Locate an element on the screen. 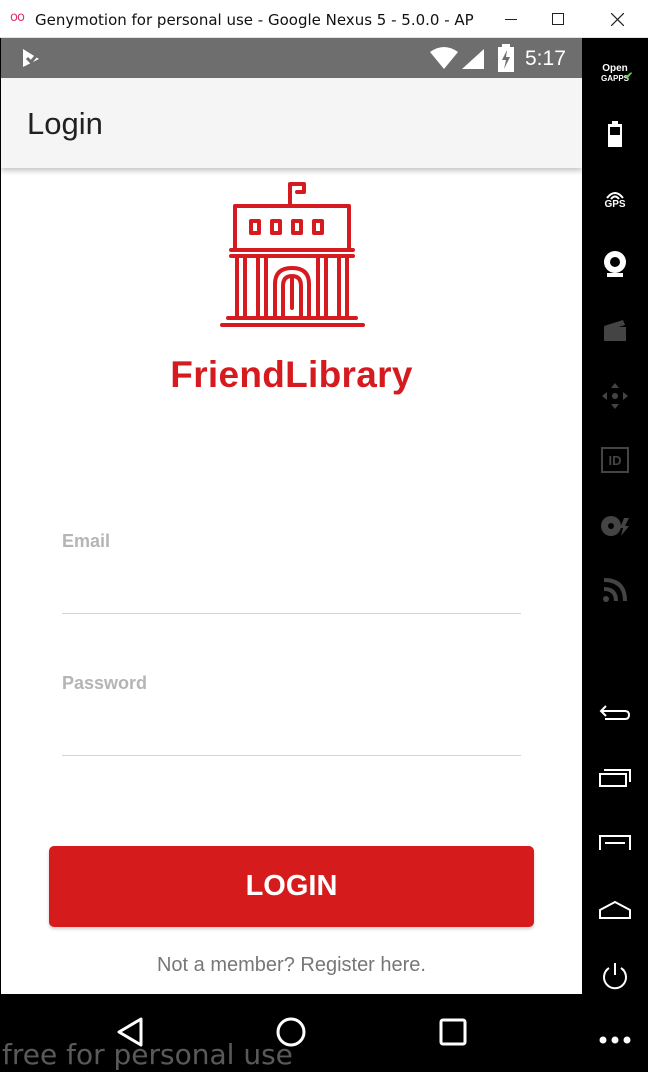 Image resolution: width=648 pixels, height=1072 pixels. app-bar: Login is located at coordinates (291, 123).